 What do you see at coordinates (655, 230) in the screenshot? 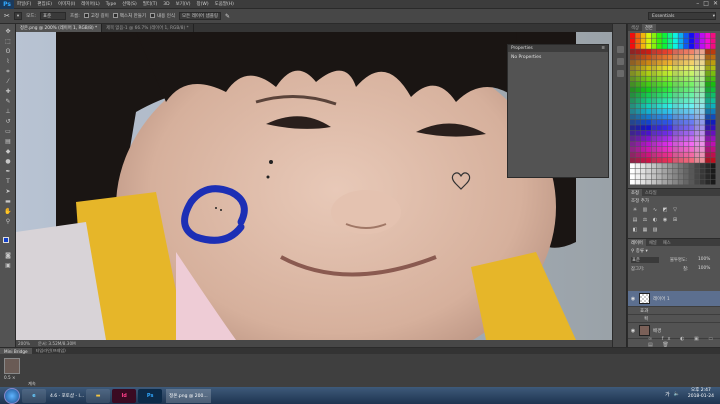
I see `threshold-icon: ▨` at bounding box center [655, 230].